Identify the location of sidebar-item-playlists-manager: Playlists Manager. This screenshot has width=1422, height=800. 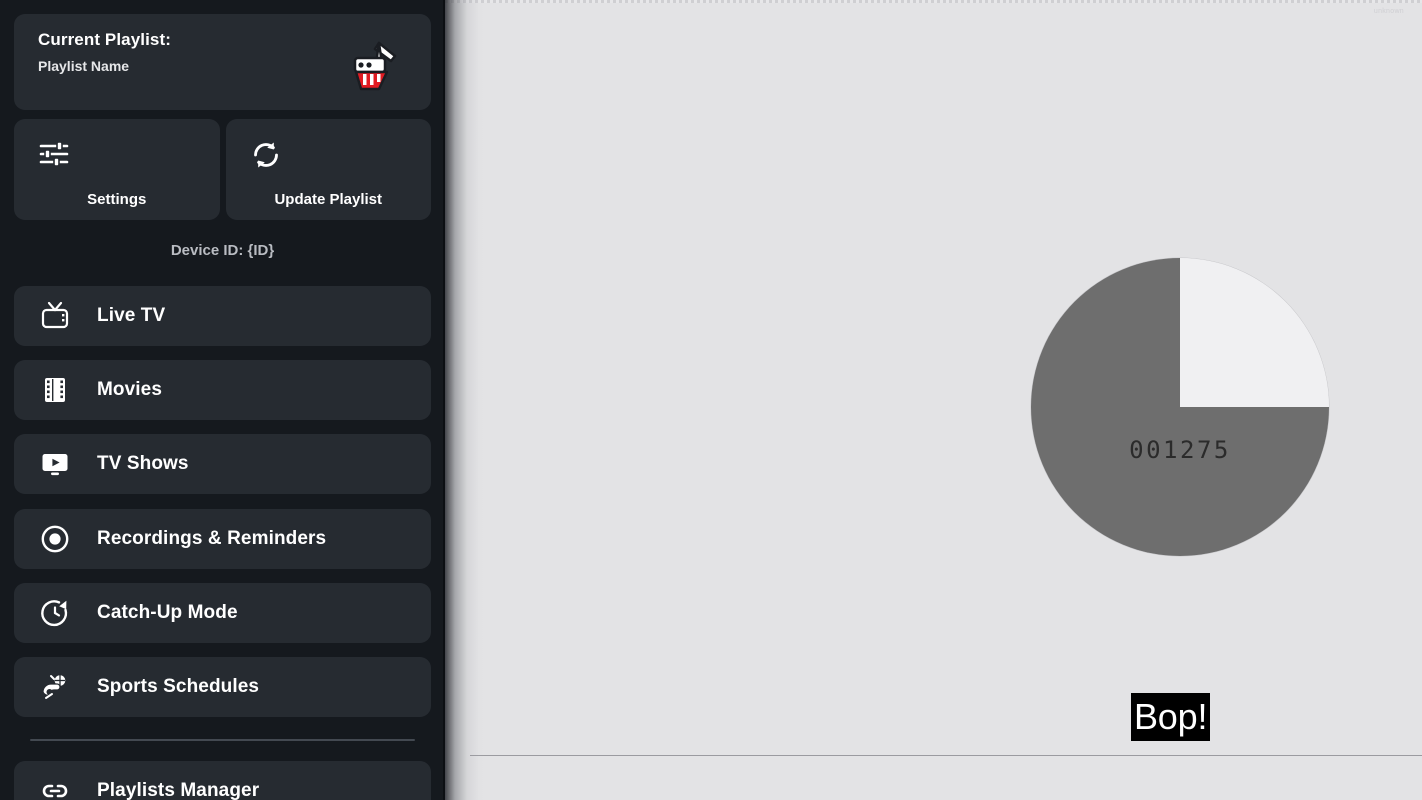
(222, 780).